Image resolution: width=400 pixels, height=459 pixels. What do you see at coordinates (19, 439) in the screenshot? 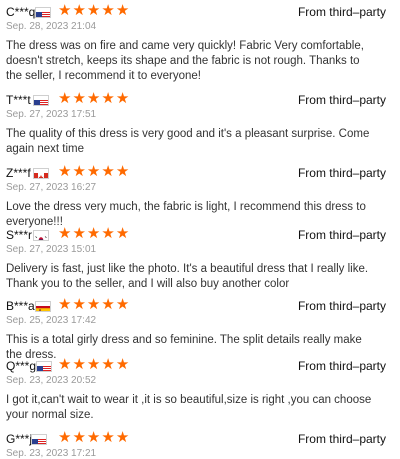
I see `reviewer-name: G***j` at bounding box center [19, 439].